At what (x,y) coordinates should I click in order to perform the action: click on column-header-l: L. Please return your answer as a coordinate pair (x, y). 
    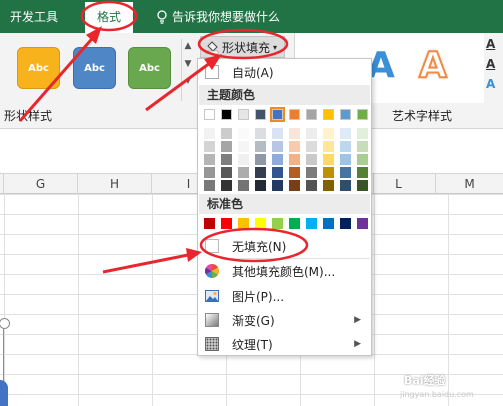
    Looking at the image, I should click on (399, 184).